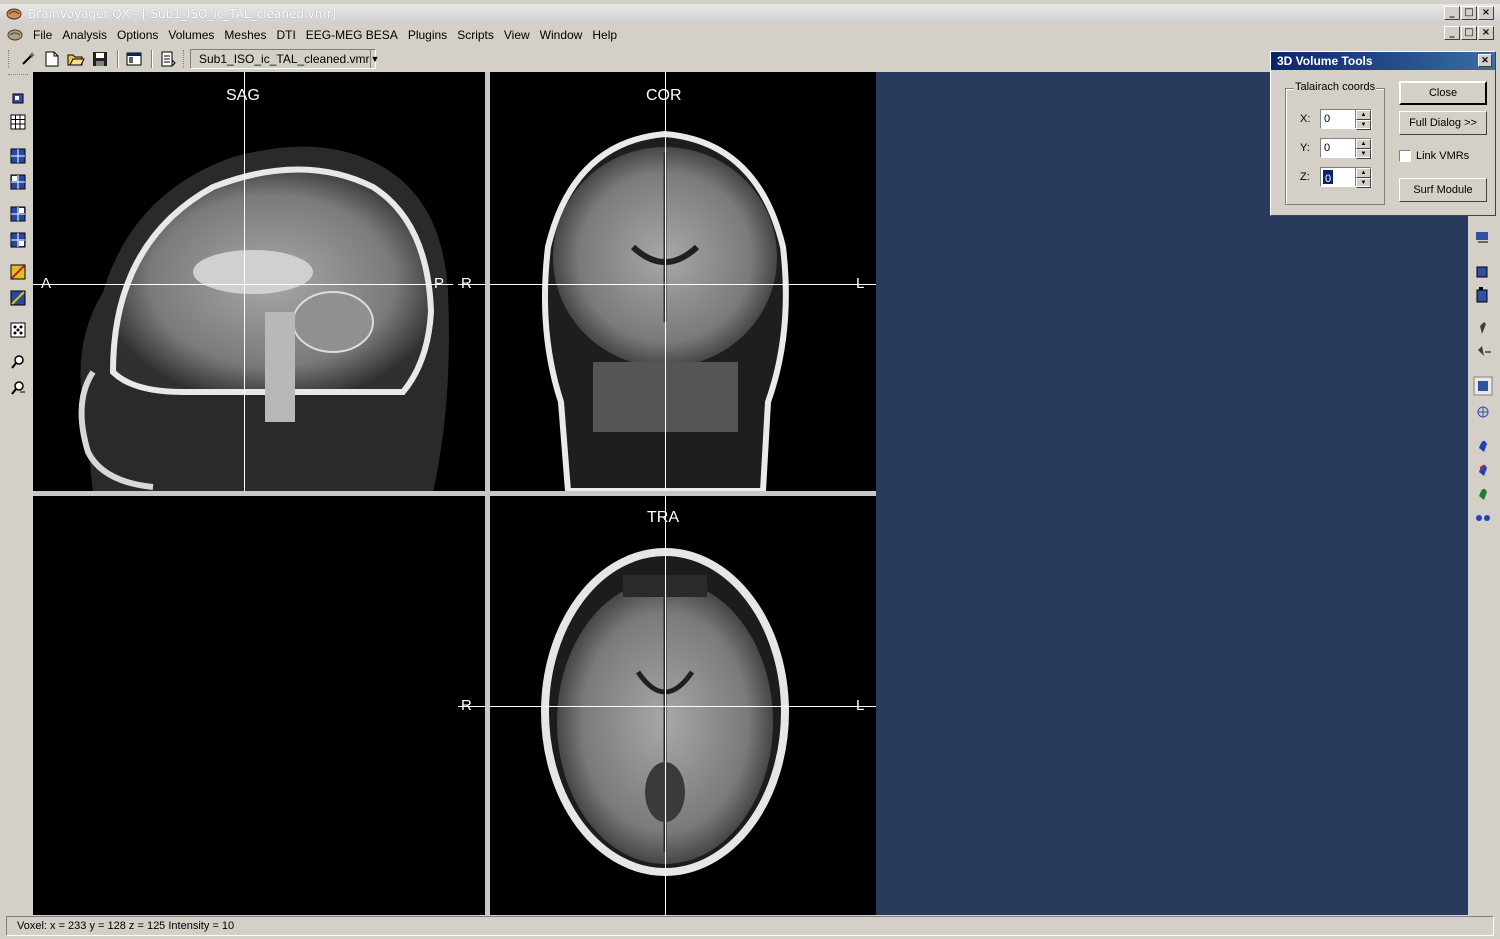  I want to click on coronal-view-icon, so click(18, 182).